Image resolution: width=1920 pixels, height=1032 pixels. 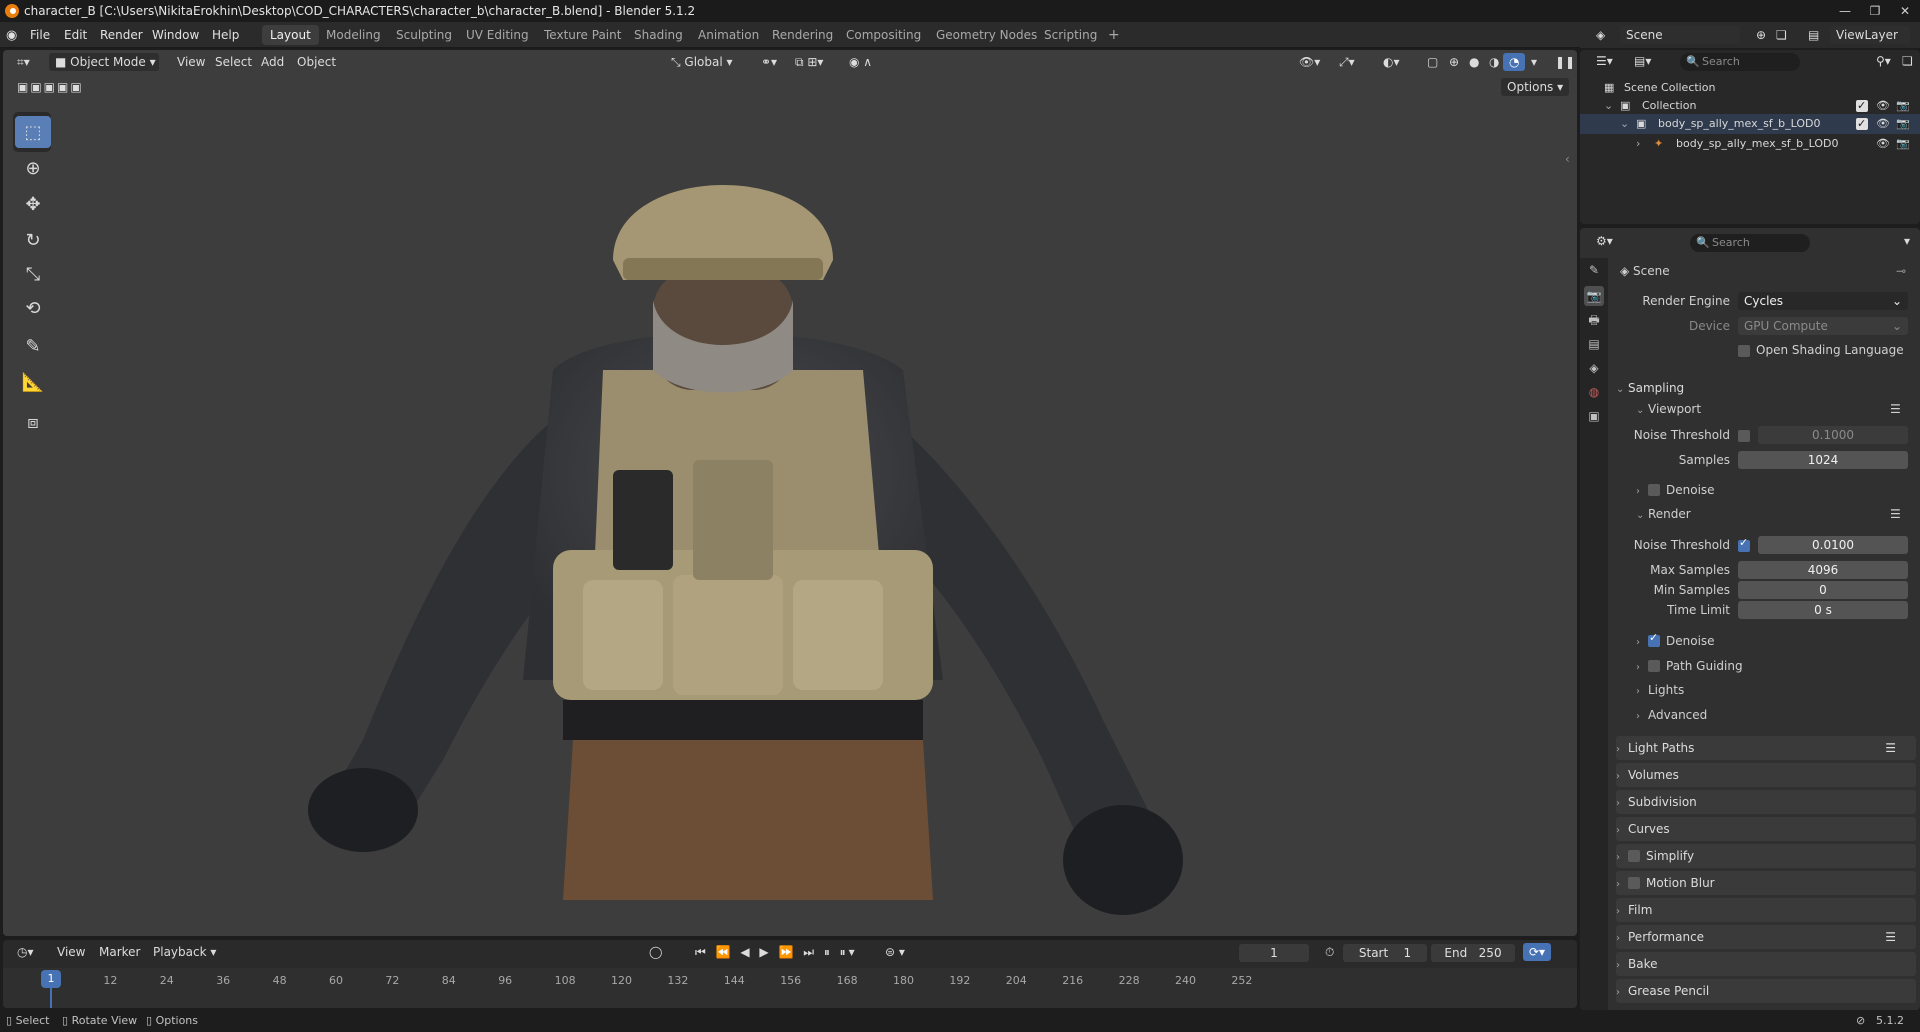 I want to click on outliner-editor-type-icon: ☰▾, so click(x=1604, y=61).